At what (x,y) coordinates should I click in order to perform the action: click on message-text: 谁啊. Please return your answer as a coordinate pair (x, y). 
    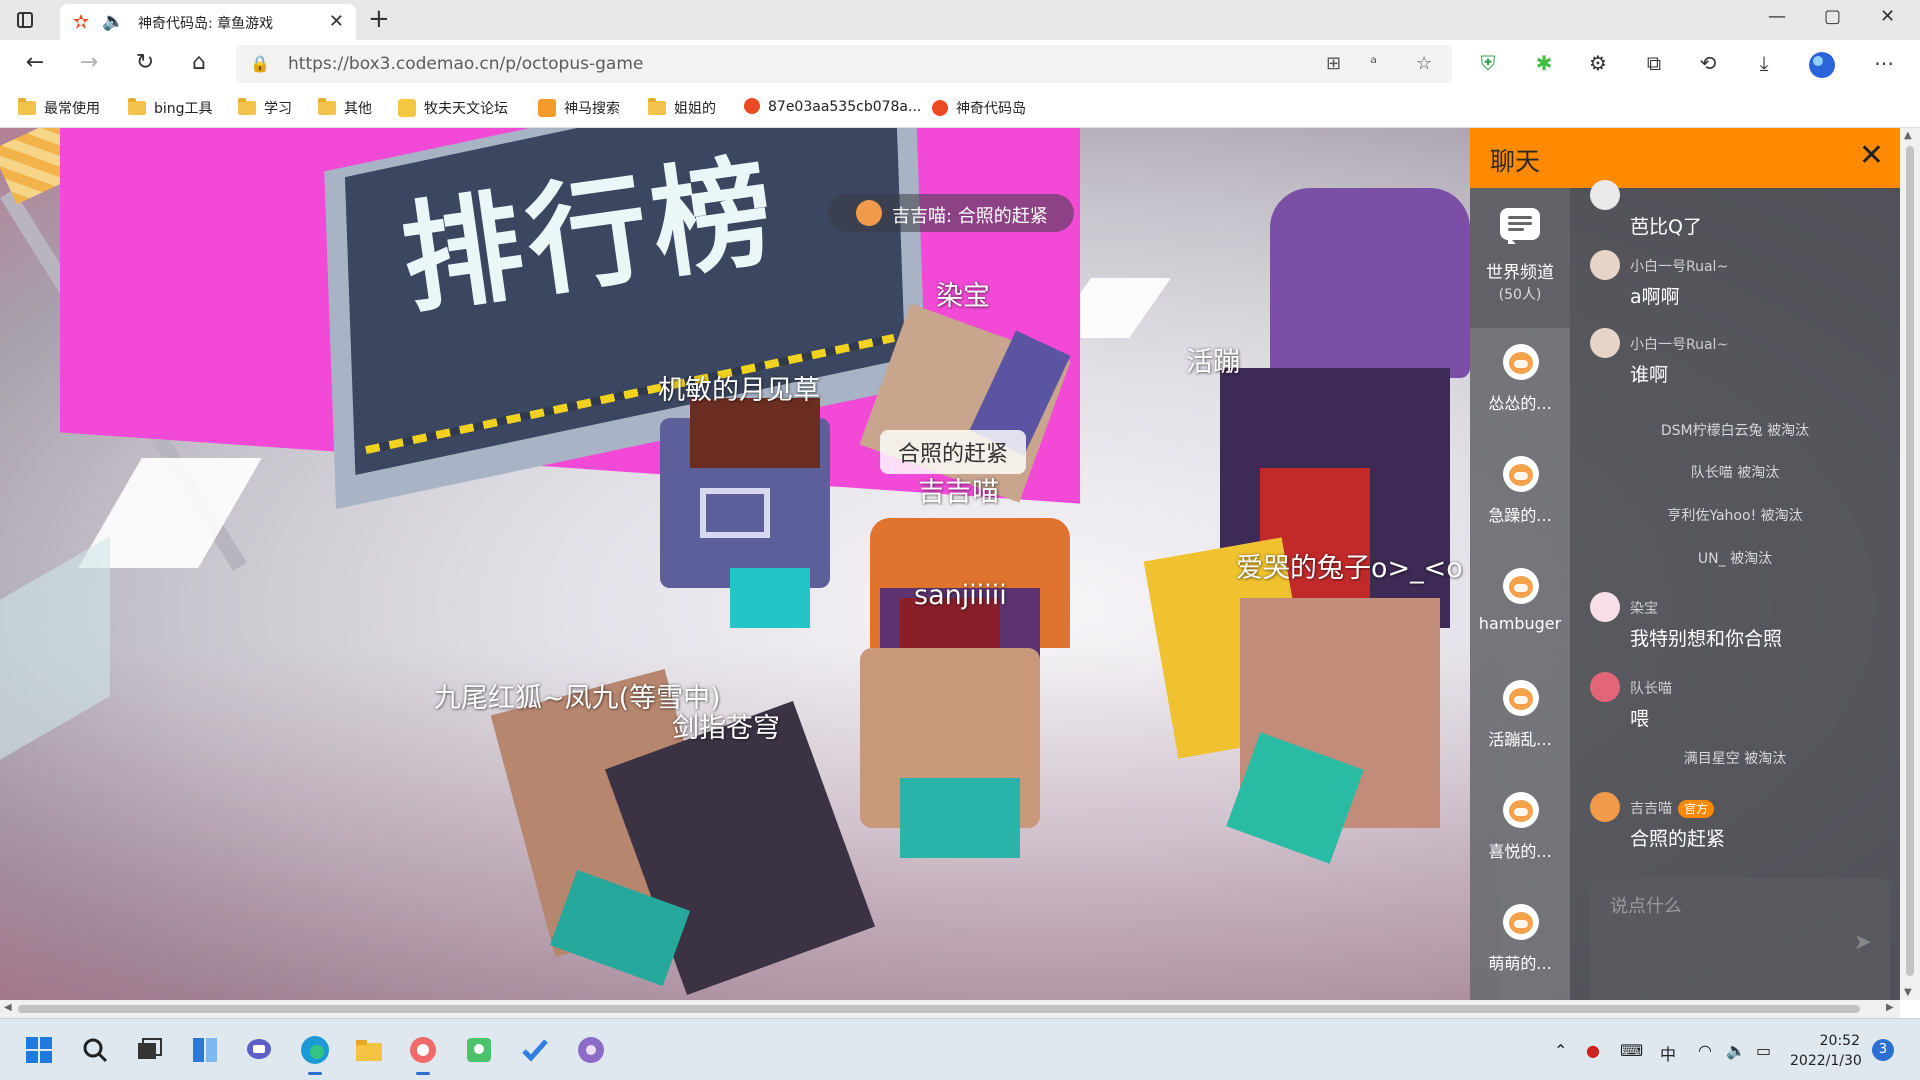
    Looking at the image, I should click on (1649, 375).